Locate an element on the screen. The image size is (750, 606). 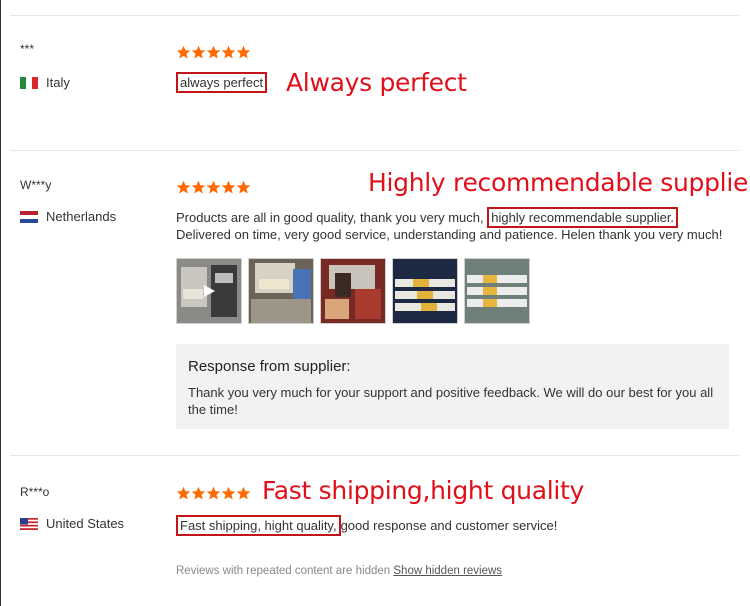
reviewer-country: United States is located at coordinates (72, 523).